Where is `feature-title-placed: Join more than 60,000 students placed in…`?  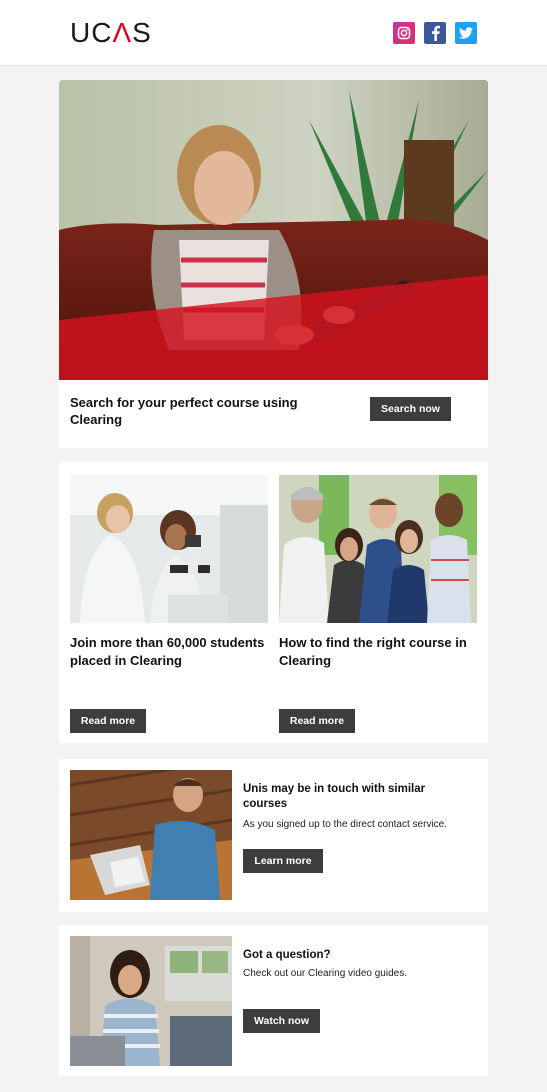 feature-title-placed: Join more than 60,000 students placed in… is located at coordinates (167, 651).